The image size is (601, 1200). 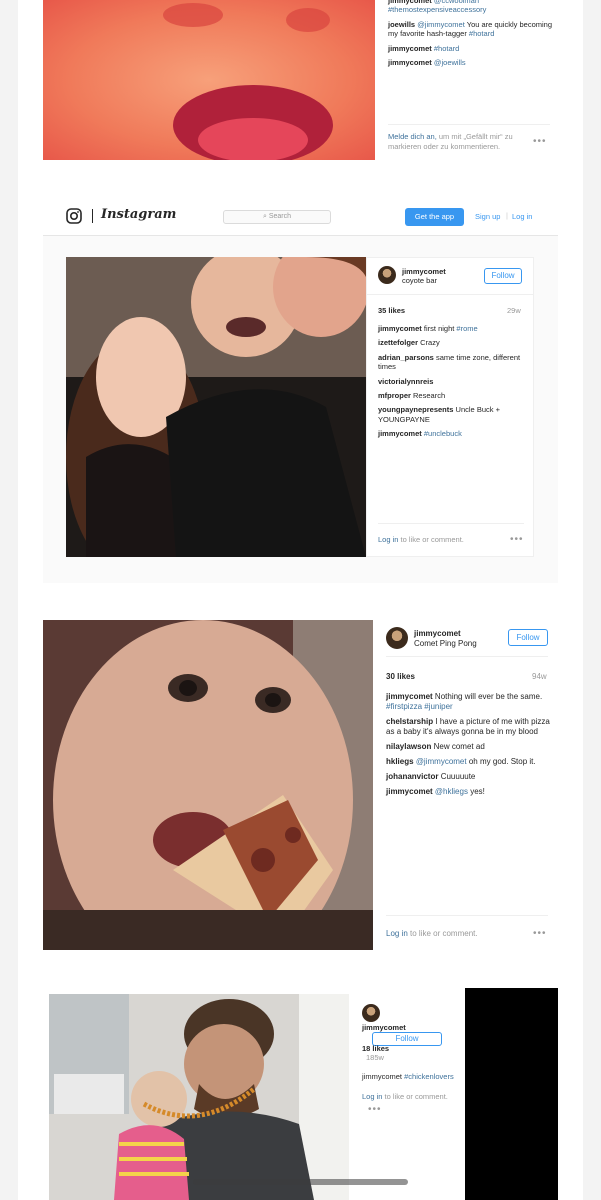 I want to click on post4-avatar, so click(x=371, y=1013).